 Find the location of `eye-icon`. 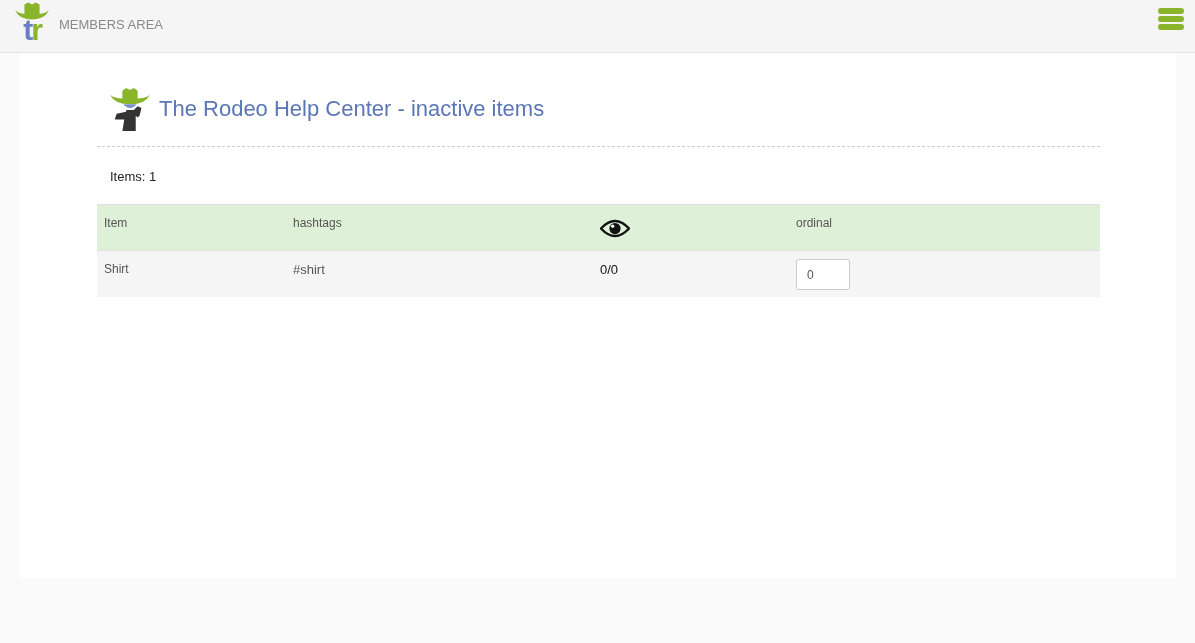

eye-icon is located at coordinates (615, 228).